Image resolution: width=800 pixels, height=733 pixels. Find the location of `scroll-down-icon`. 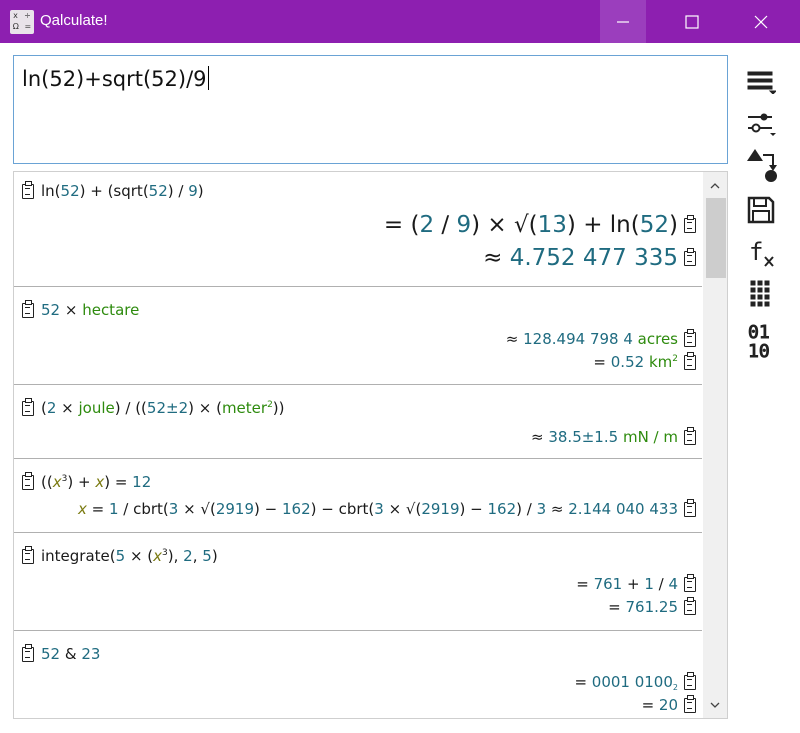

scroll-down-icon is located at coordinates (715, 705).